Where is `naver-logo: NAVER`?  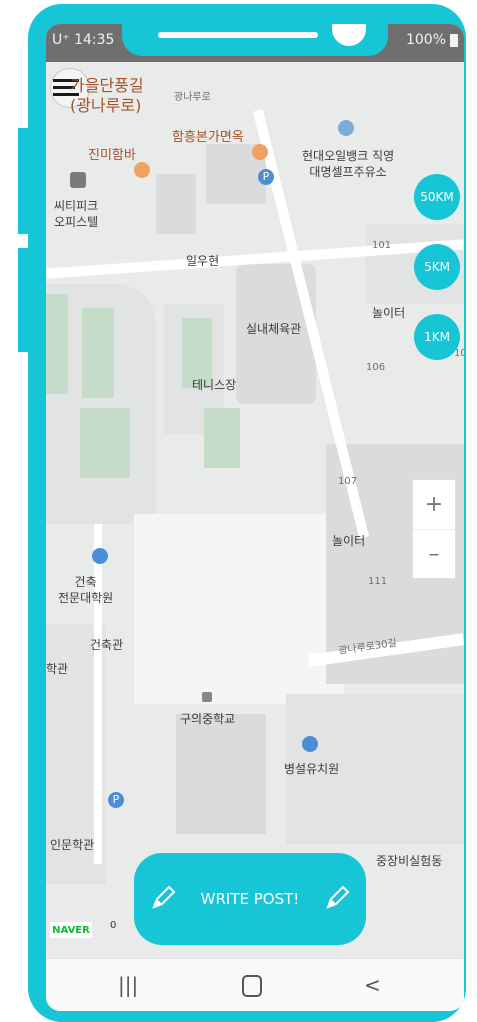
naver-logo: NAVER is located at coordinates (71, 930).